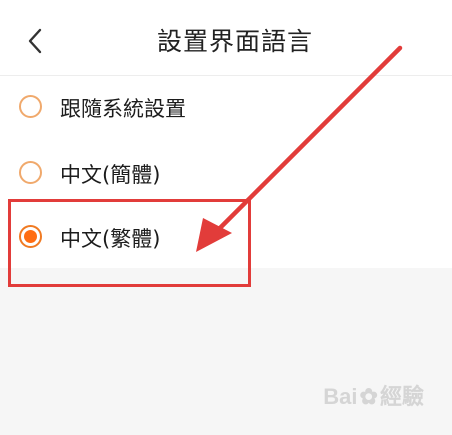 Image resolution: width=452 pixels, height=435 pixels. What do you see at coordinates (226, 108) in the screenshot?
I see `language-option-follow-system: 跟隨系統設置` at bounding box center [226, 108].